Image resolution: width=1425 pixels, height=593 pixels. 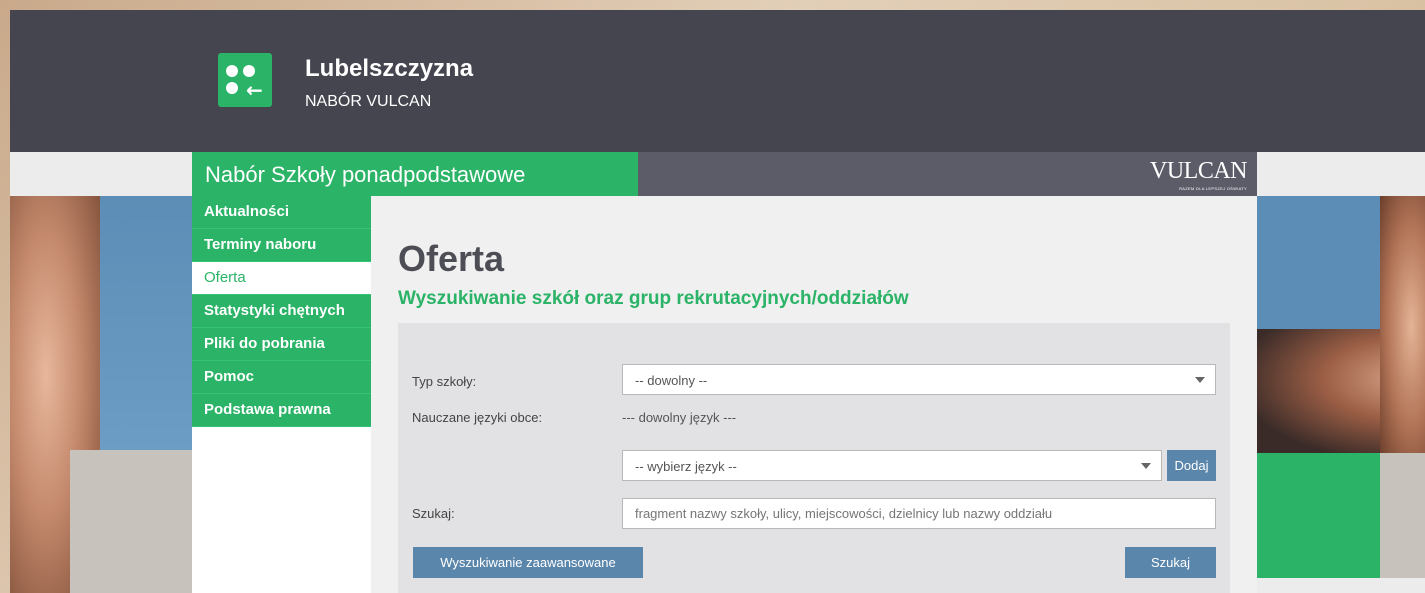 I want to click on vulcan-logo: VULCAN, so click(x=1199, y=171).